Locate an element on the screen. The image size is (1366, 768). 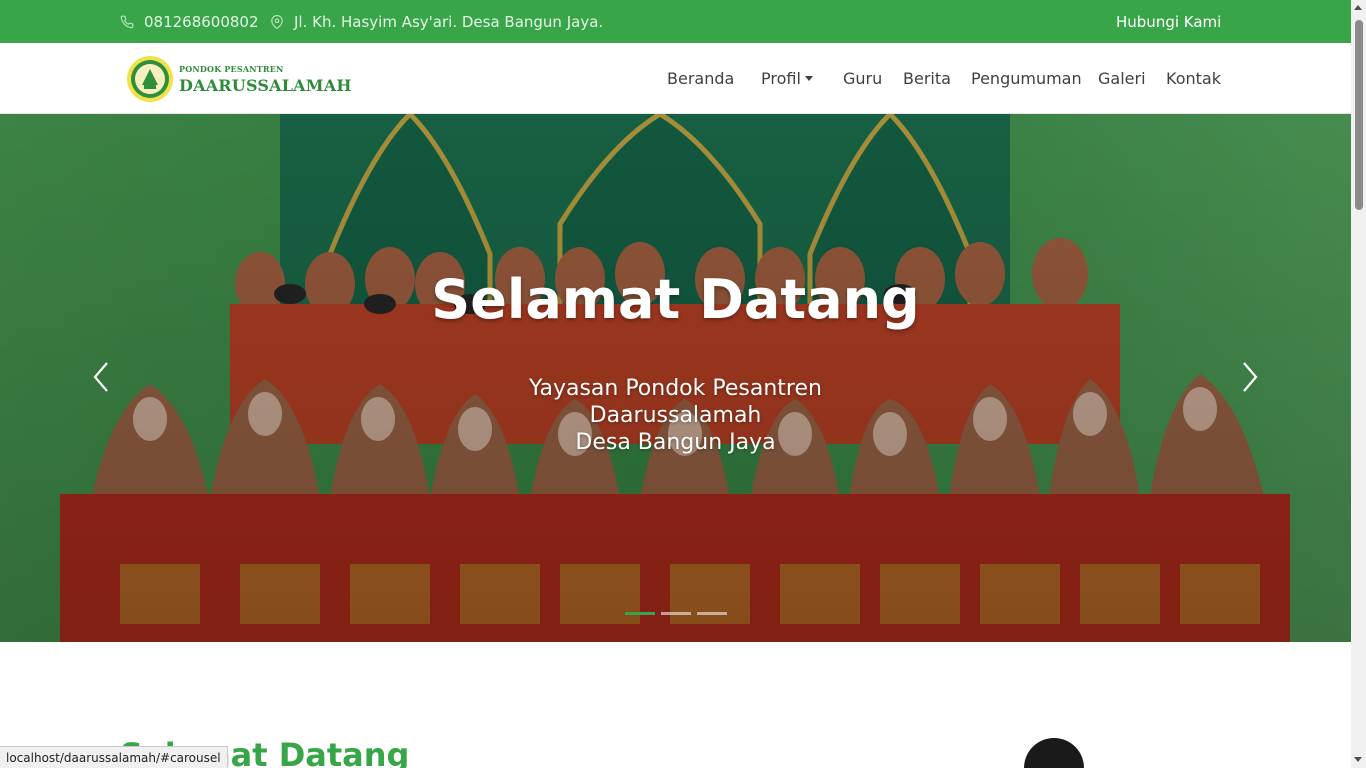
caret-down-icon is located at coordinates (808, 78).